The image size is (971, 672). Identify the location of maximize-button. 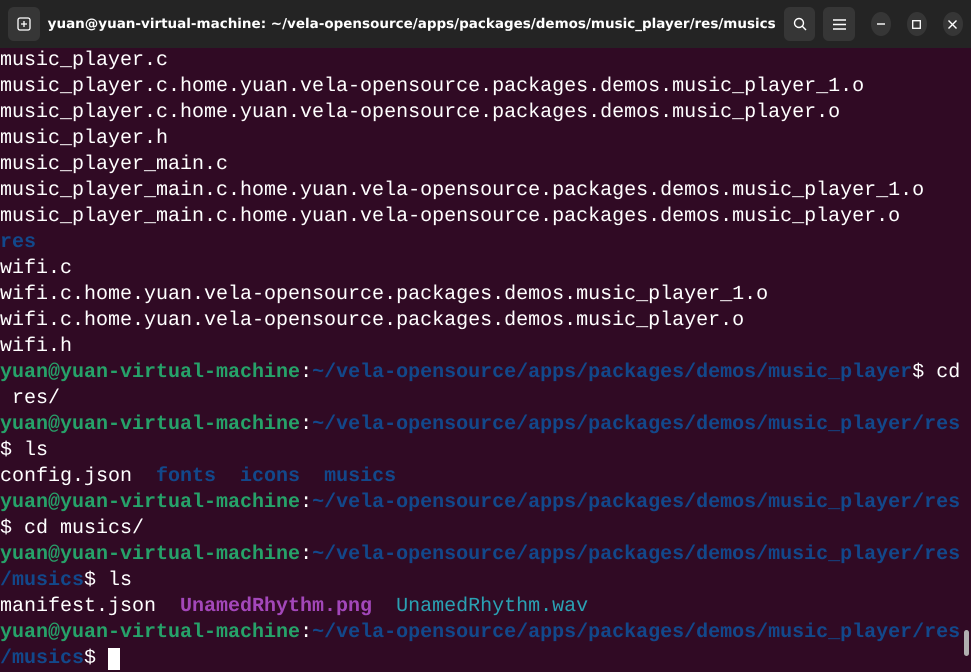
(916, 24).